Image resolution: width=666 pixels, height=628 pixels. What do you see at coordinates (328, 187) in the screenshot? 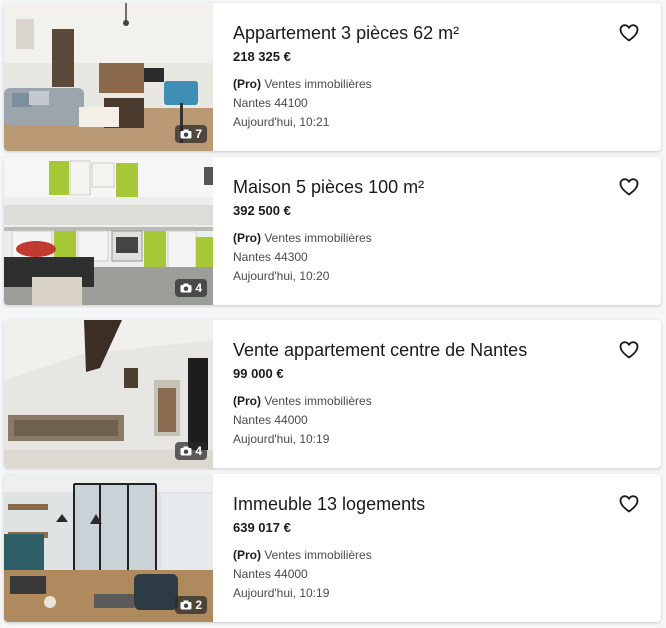
I see `listing-title: Maison 5 pièces 100 m²` at bounding box center [328, 187].